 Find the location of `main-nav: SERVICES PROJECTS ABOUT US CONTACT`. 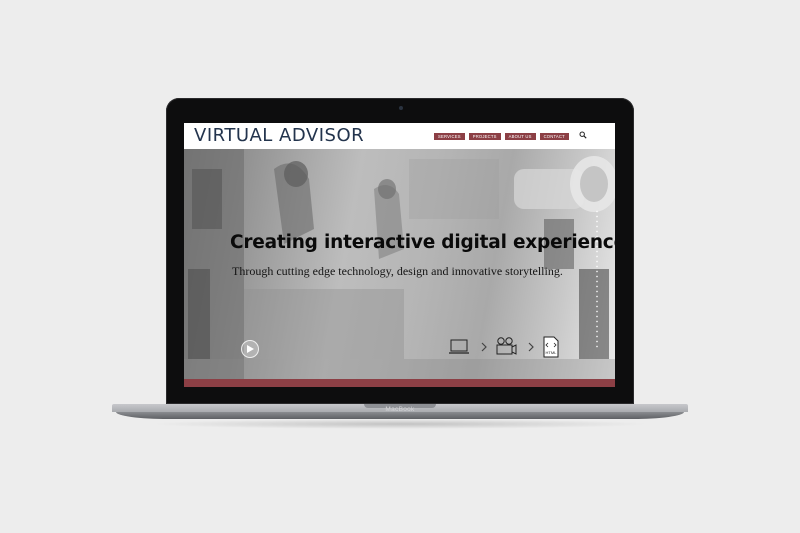

main-nav: SERVICES PROJECTS ABOUT US CONTACT is located at coordinates (501, 136).